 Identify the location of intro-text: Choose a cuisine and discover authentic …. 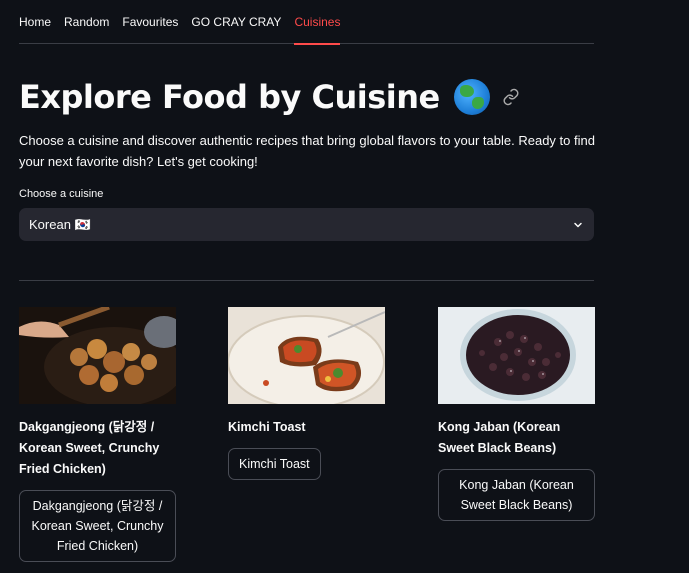
(307, 151).